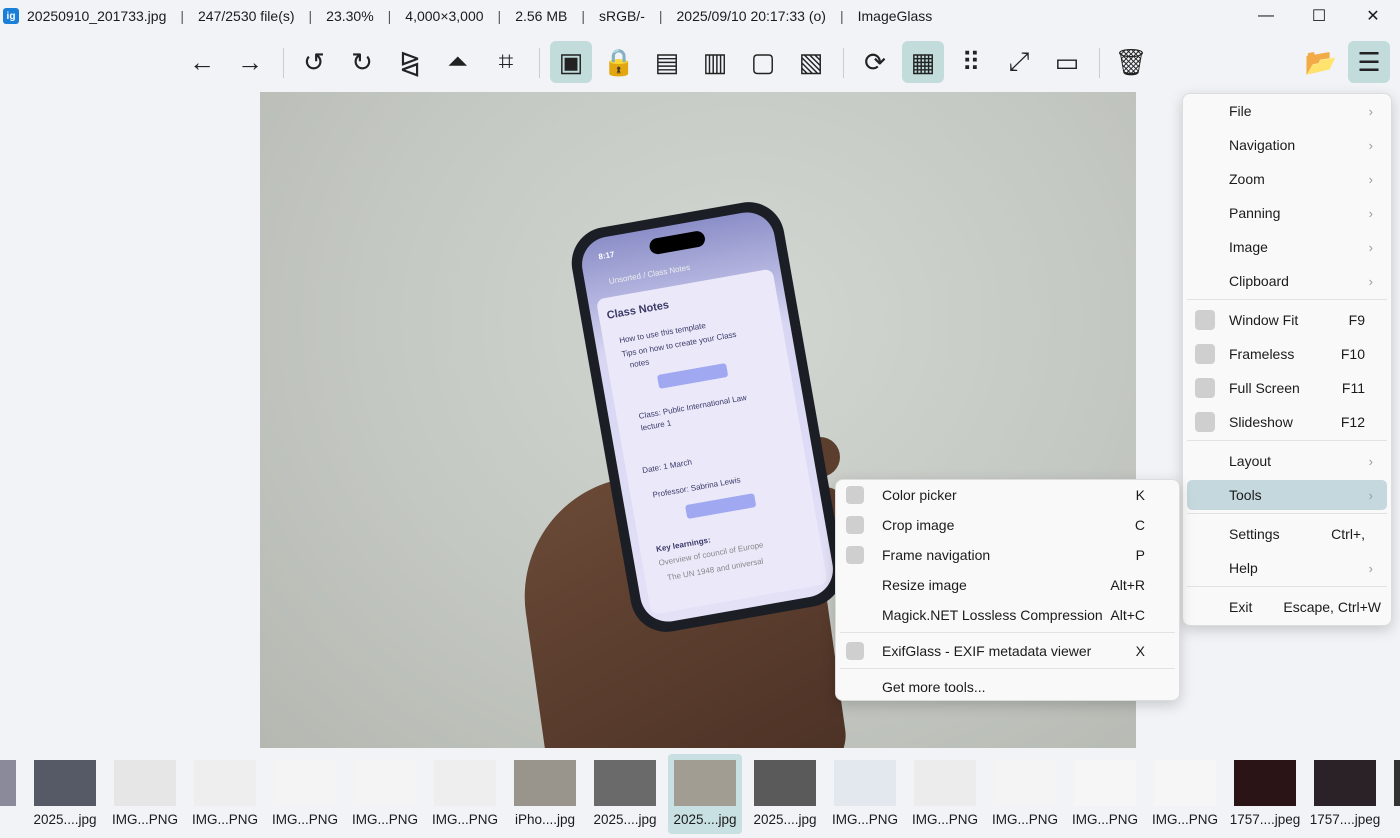  I want to click on menu-item-panning: Panning ›, so click(1287, 213).